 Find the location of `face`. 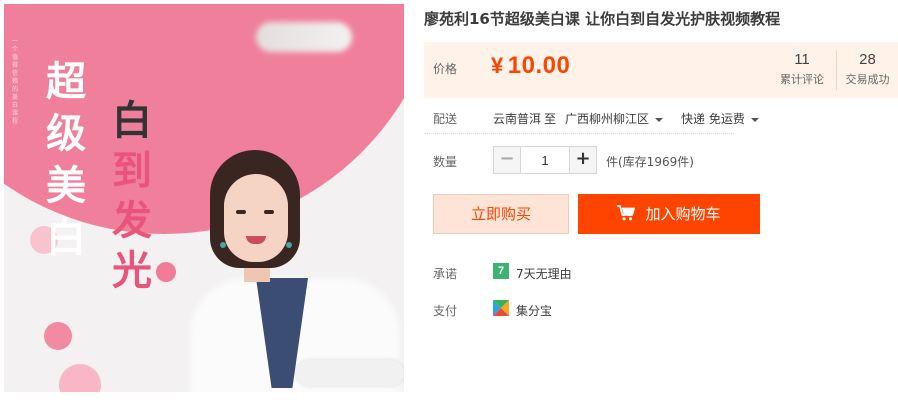

face is located at coordinates (256, 218).